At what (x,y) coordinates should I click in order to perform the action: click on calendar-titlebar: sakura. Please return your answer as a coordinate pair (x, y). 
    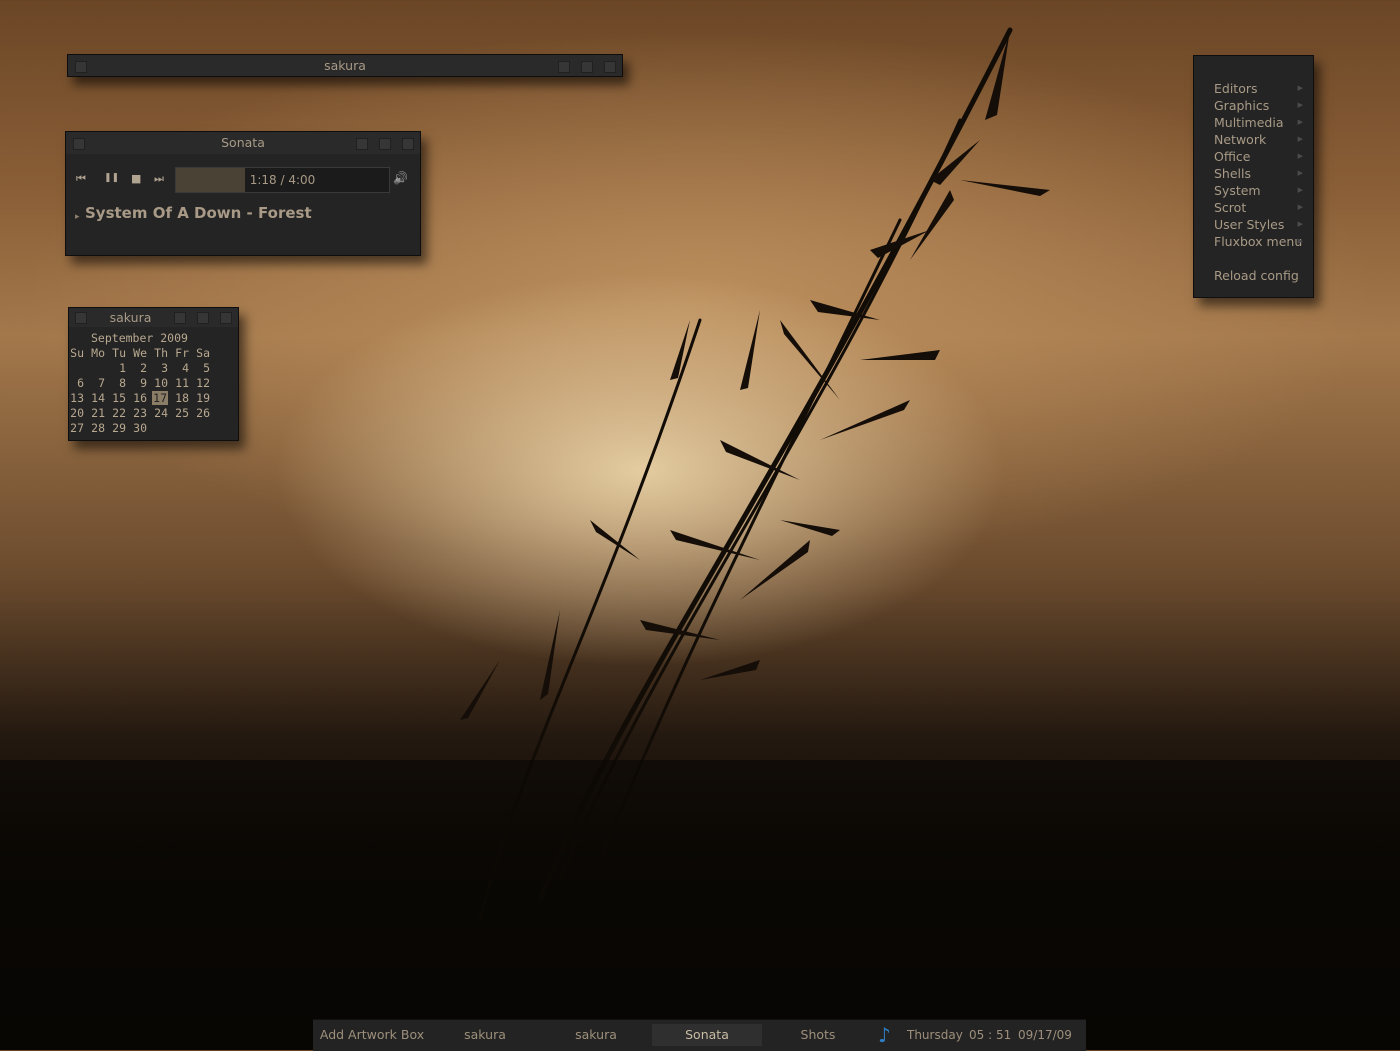
    Looking at the image, I should click on (153, 317).